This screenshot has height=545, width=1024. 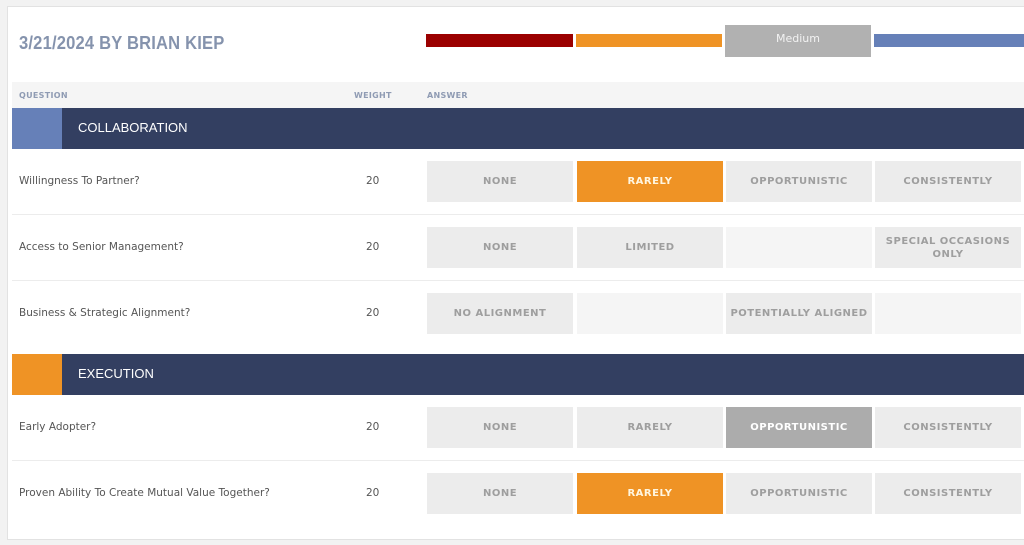 What do you see at coordinates (79, 181) in the screenshot?
I see `question-text: Willingness To Partner?` at bounding box center [79, 181].